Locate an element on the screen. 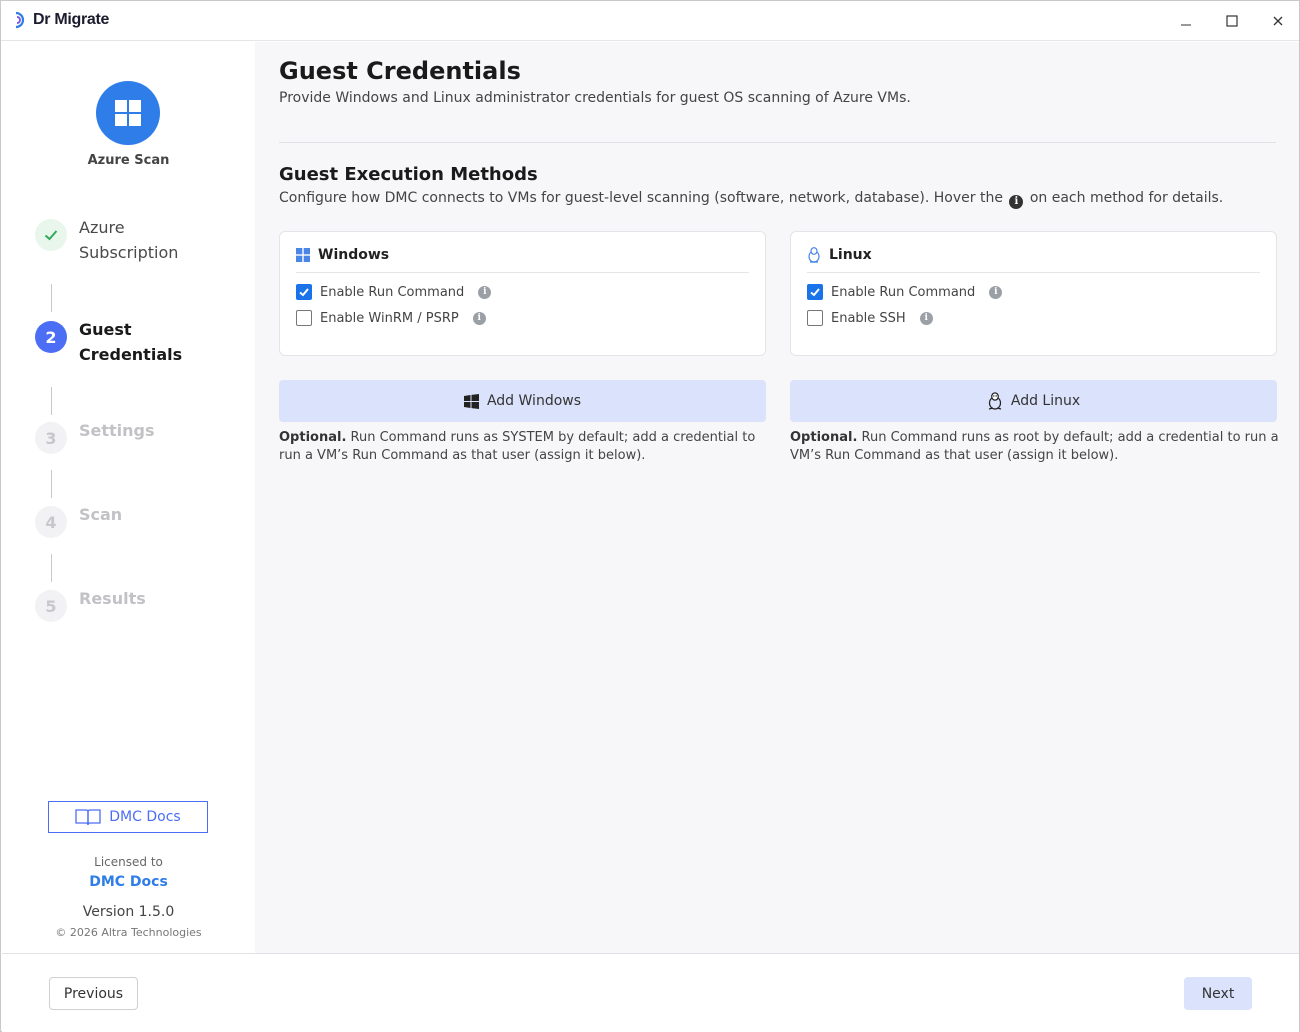 This screenshot has width=1300, height=1032. step-scan: 4 Scan is located at coordinates (78, 521).